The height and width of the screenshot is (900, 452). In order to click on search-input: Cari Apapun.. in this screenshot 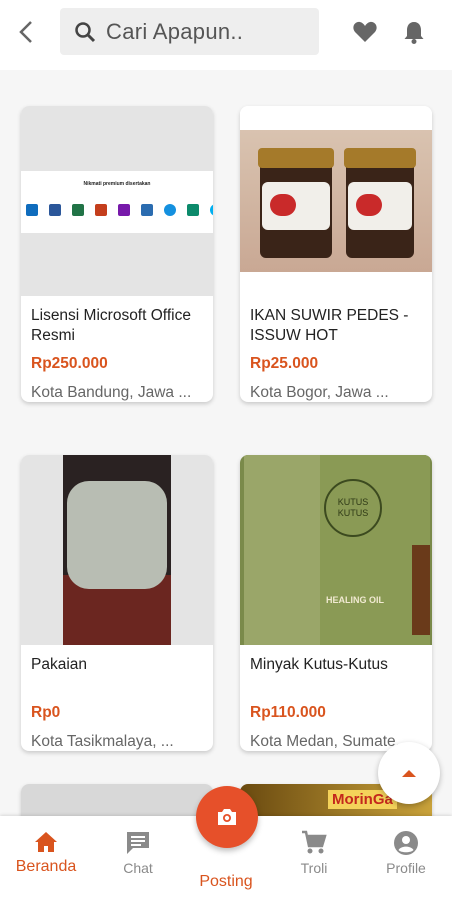, I will do `click(189, 31)`.